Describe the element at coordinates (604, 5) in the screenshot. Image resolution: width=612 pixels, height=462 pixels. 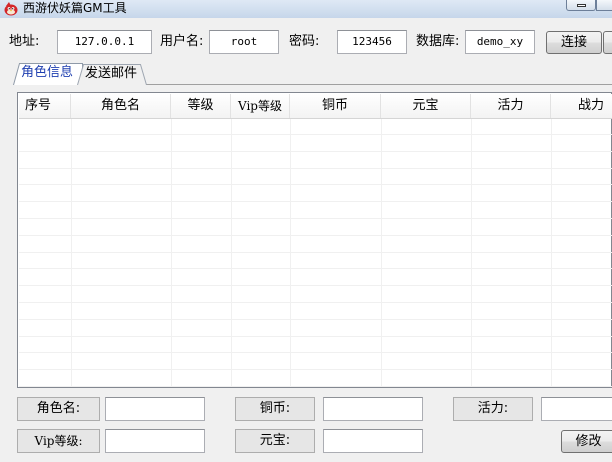
I see `maximize-button` at that location.